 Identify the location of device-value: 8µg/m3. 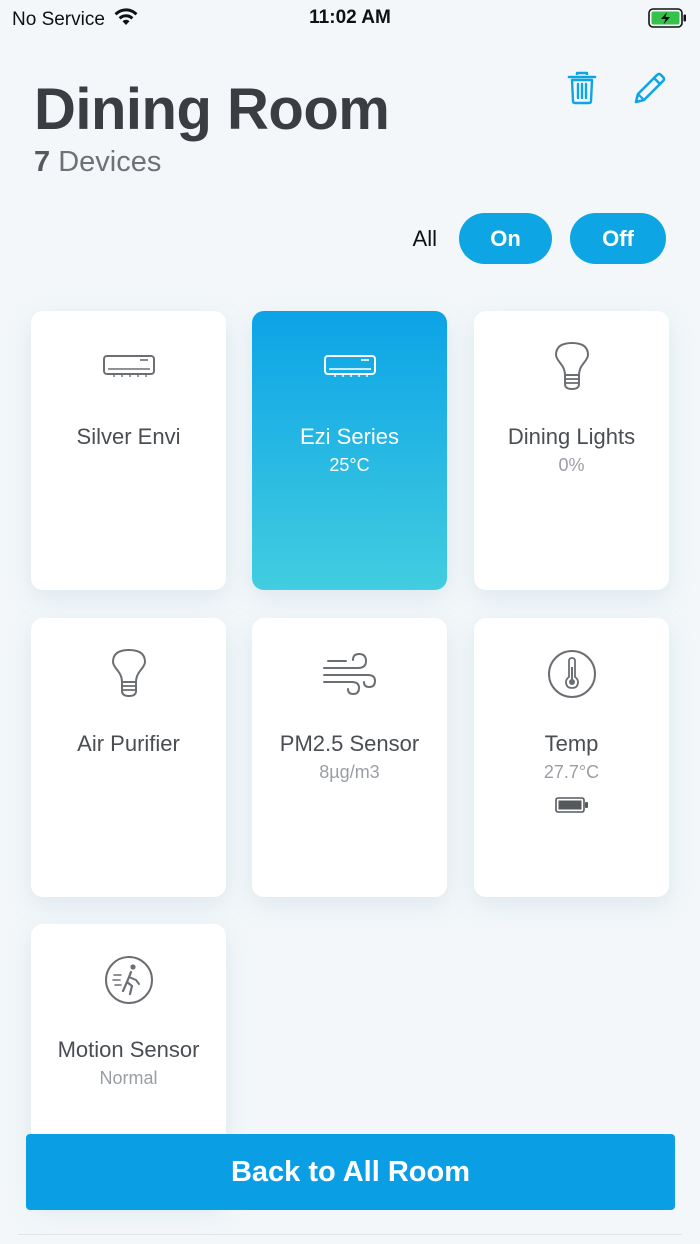
(349, 772).